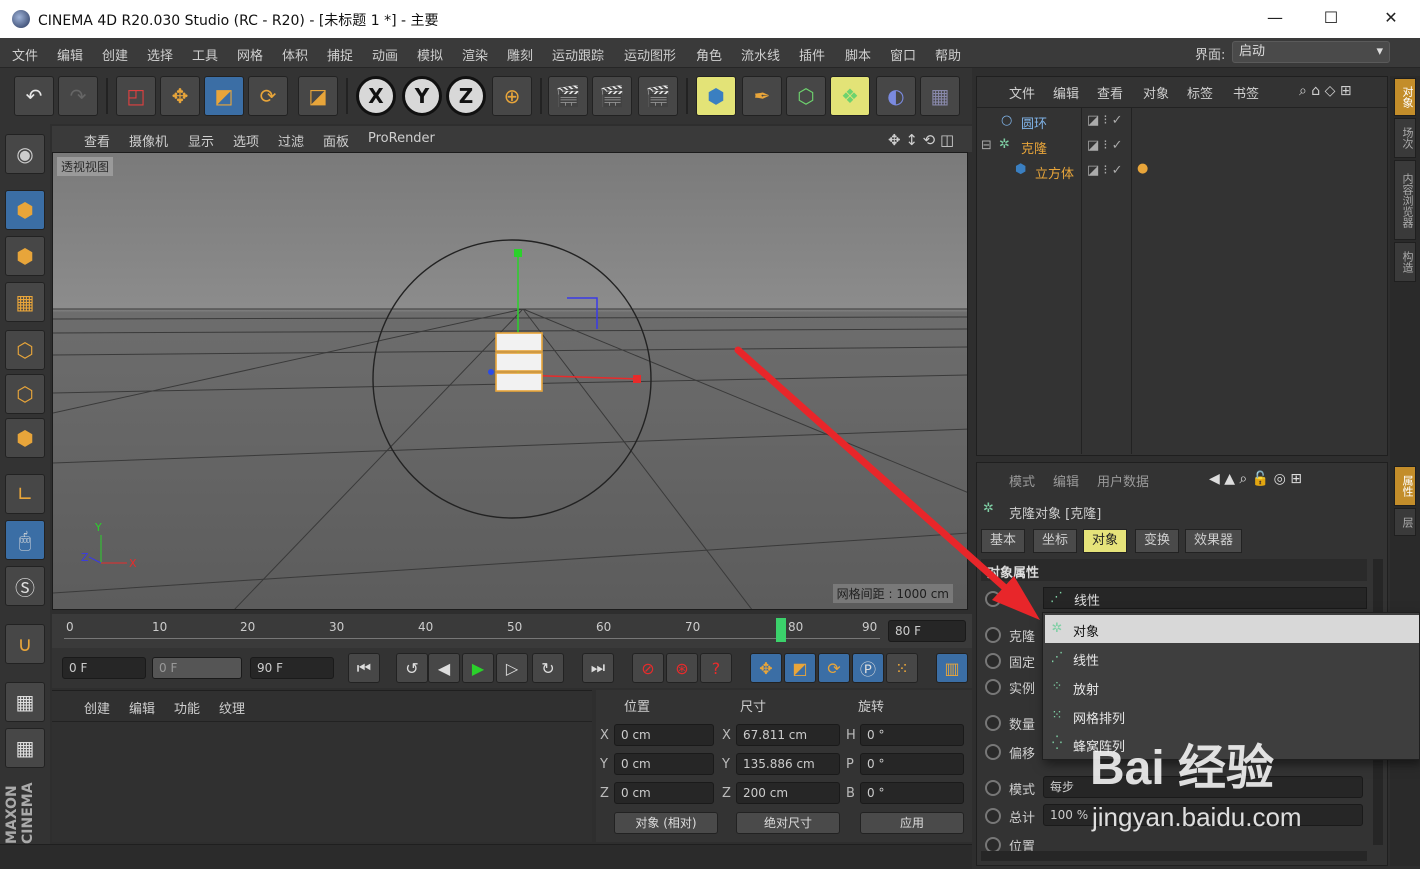 This screenshot has width=1420, height=869. I want to click on last-tool-icon: ◪, so click(318, 96).